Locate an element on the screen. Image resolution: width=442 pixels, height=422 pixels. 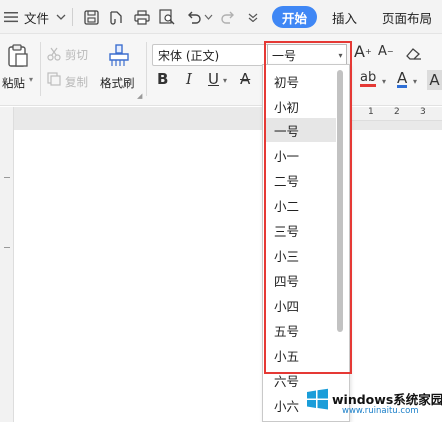
font-color-button: A is located at coordinates (402, 78).